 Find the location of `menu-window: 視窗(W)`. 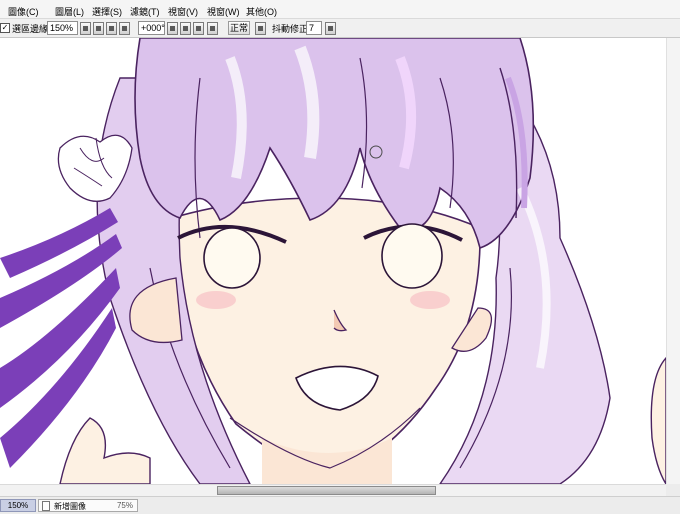

menu-window: 視窗(W) is located at coordinates (223, 11).